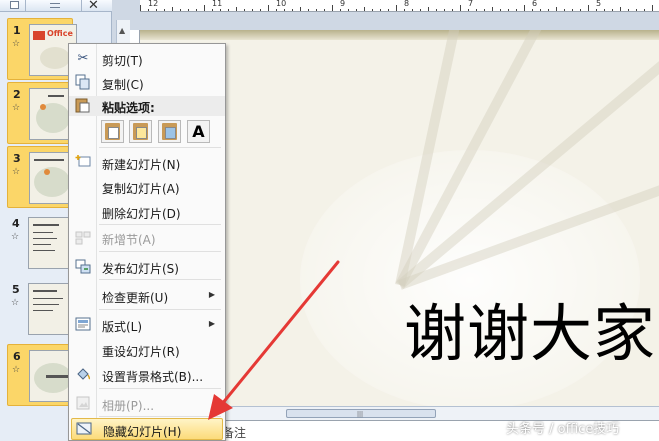 Image resolution: width=659 pixels, height=441 pixels. I want to click on tab-outline, so click(54, 5).